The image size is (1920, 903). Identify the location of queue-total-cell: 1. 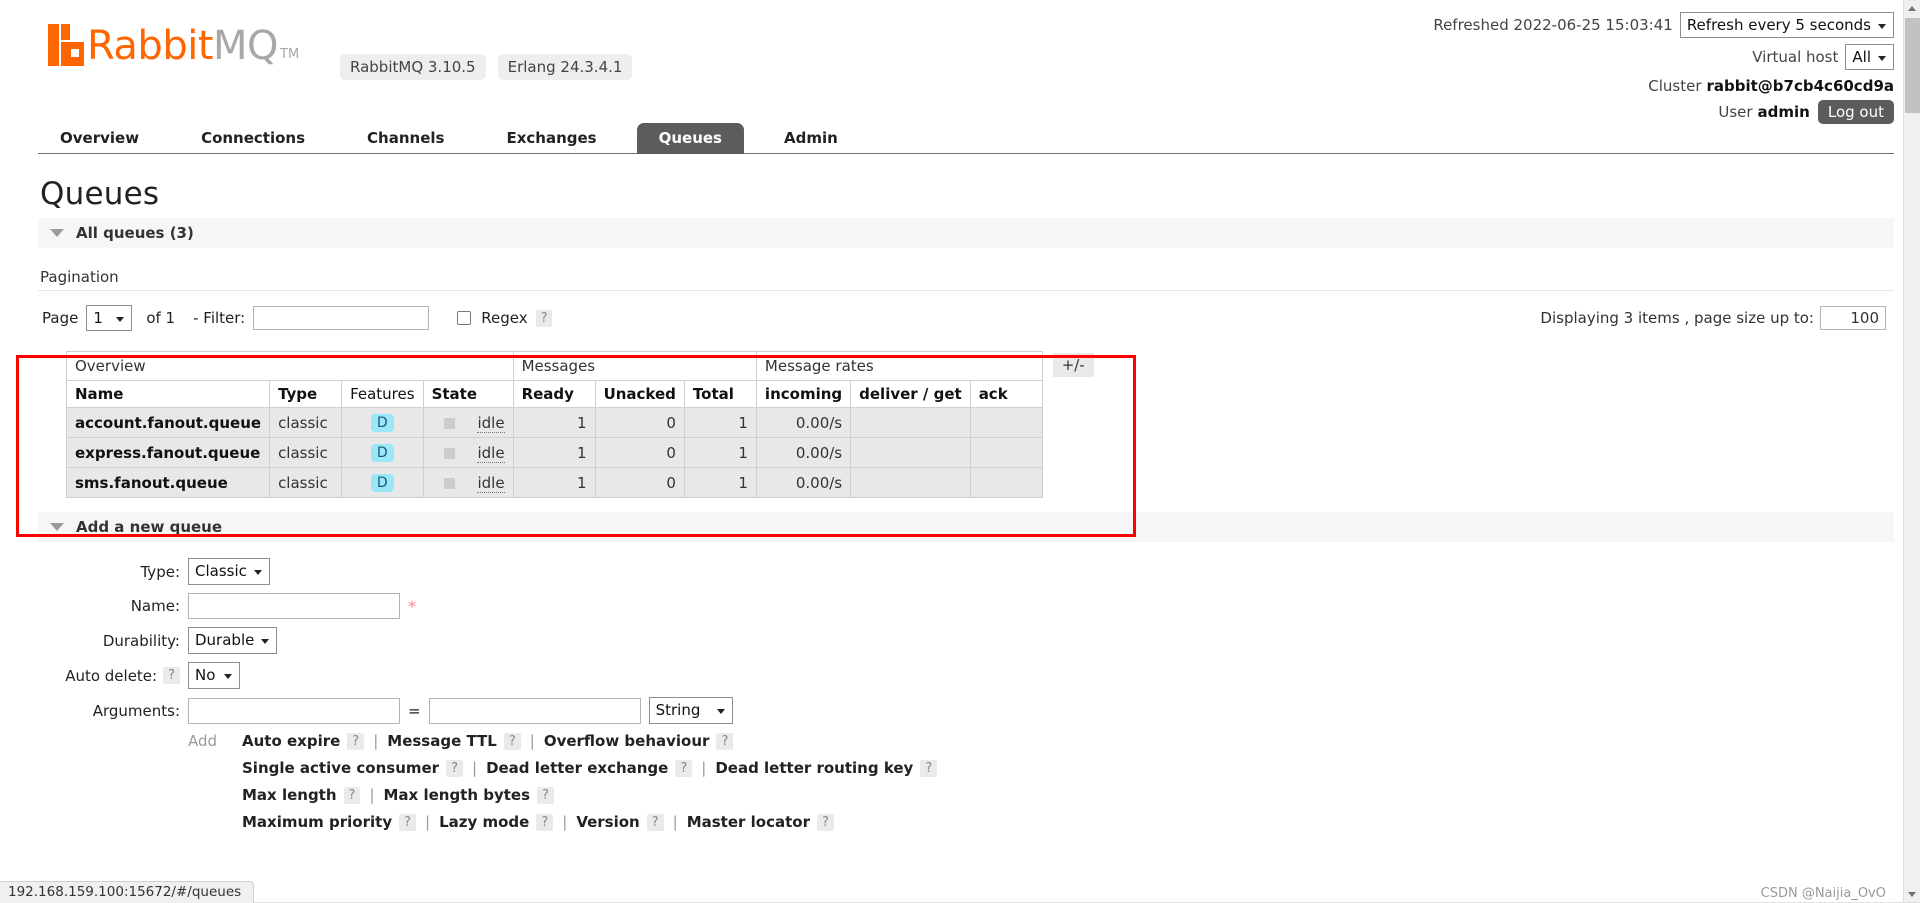
(720, 452).